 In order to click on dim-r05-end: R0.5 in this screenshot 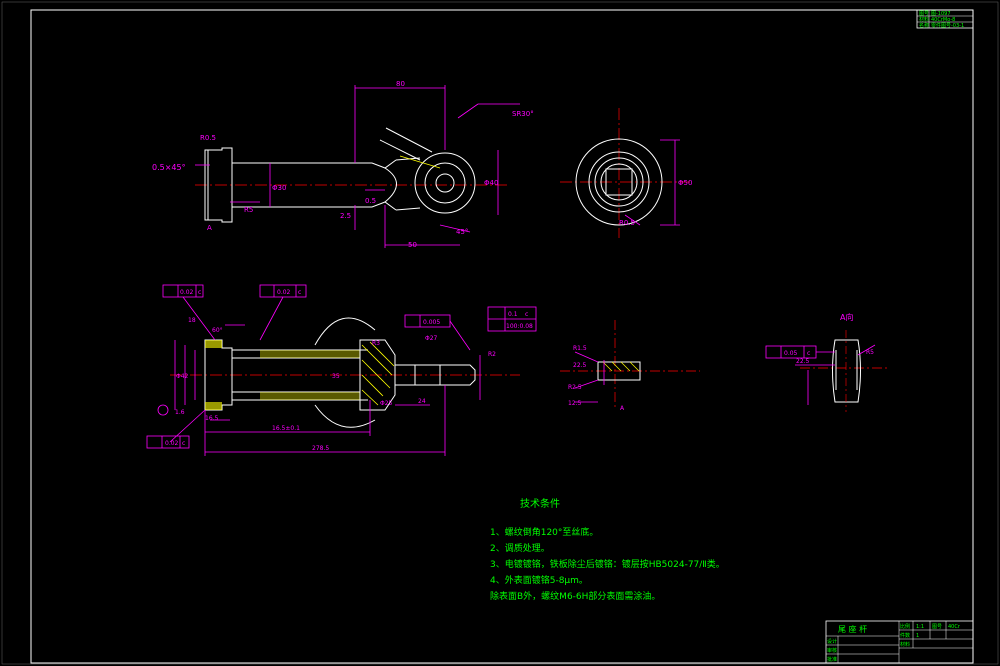, I will do `click(627, 223)`.